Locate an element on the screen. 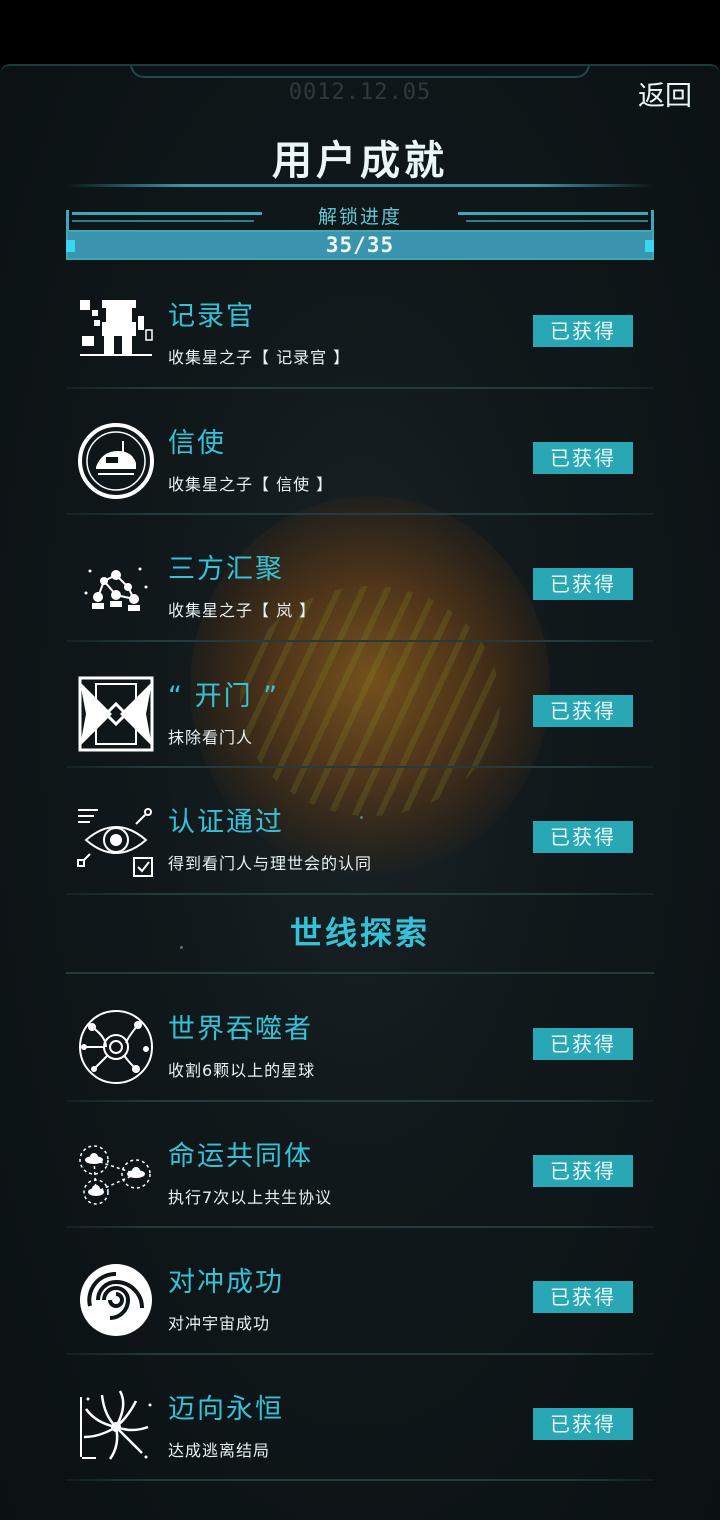  achievement-description: 收割6颗以上的星球 is located at coordinates (242, 1070).